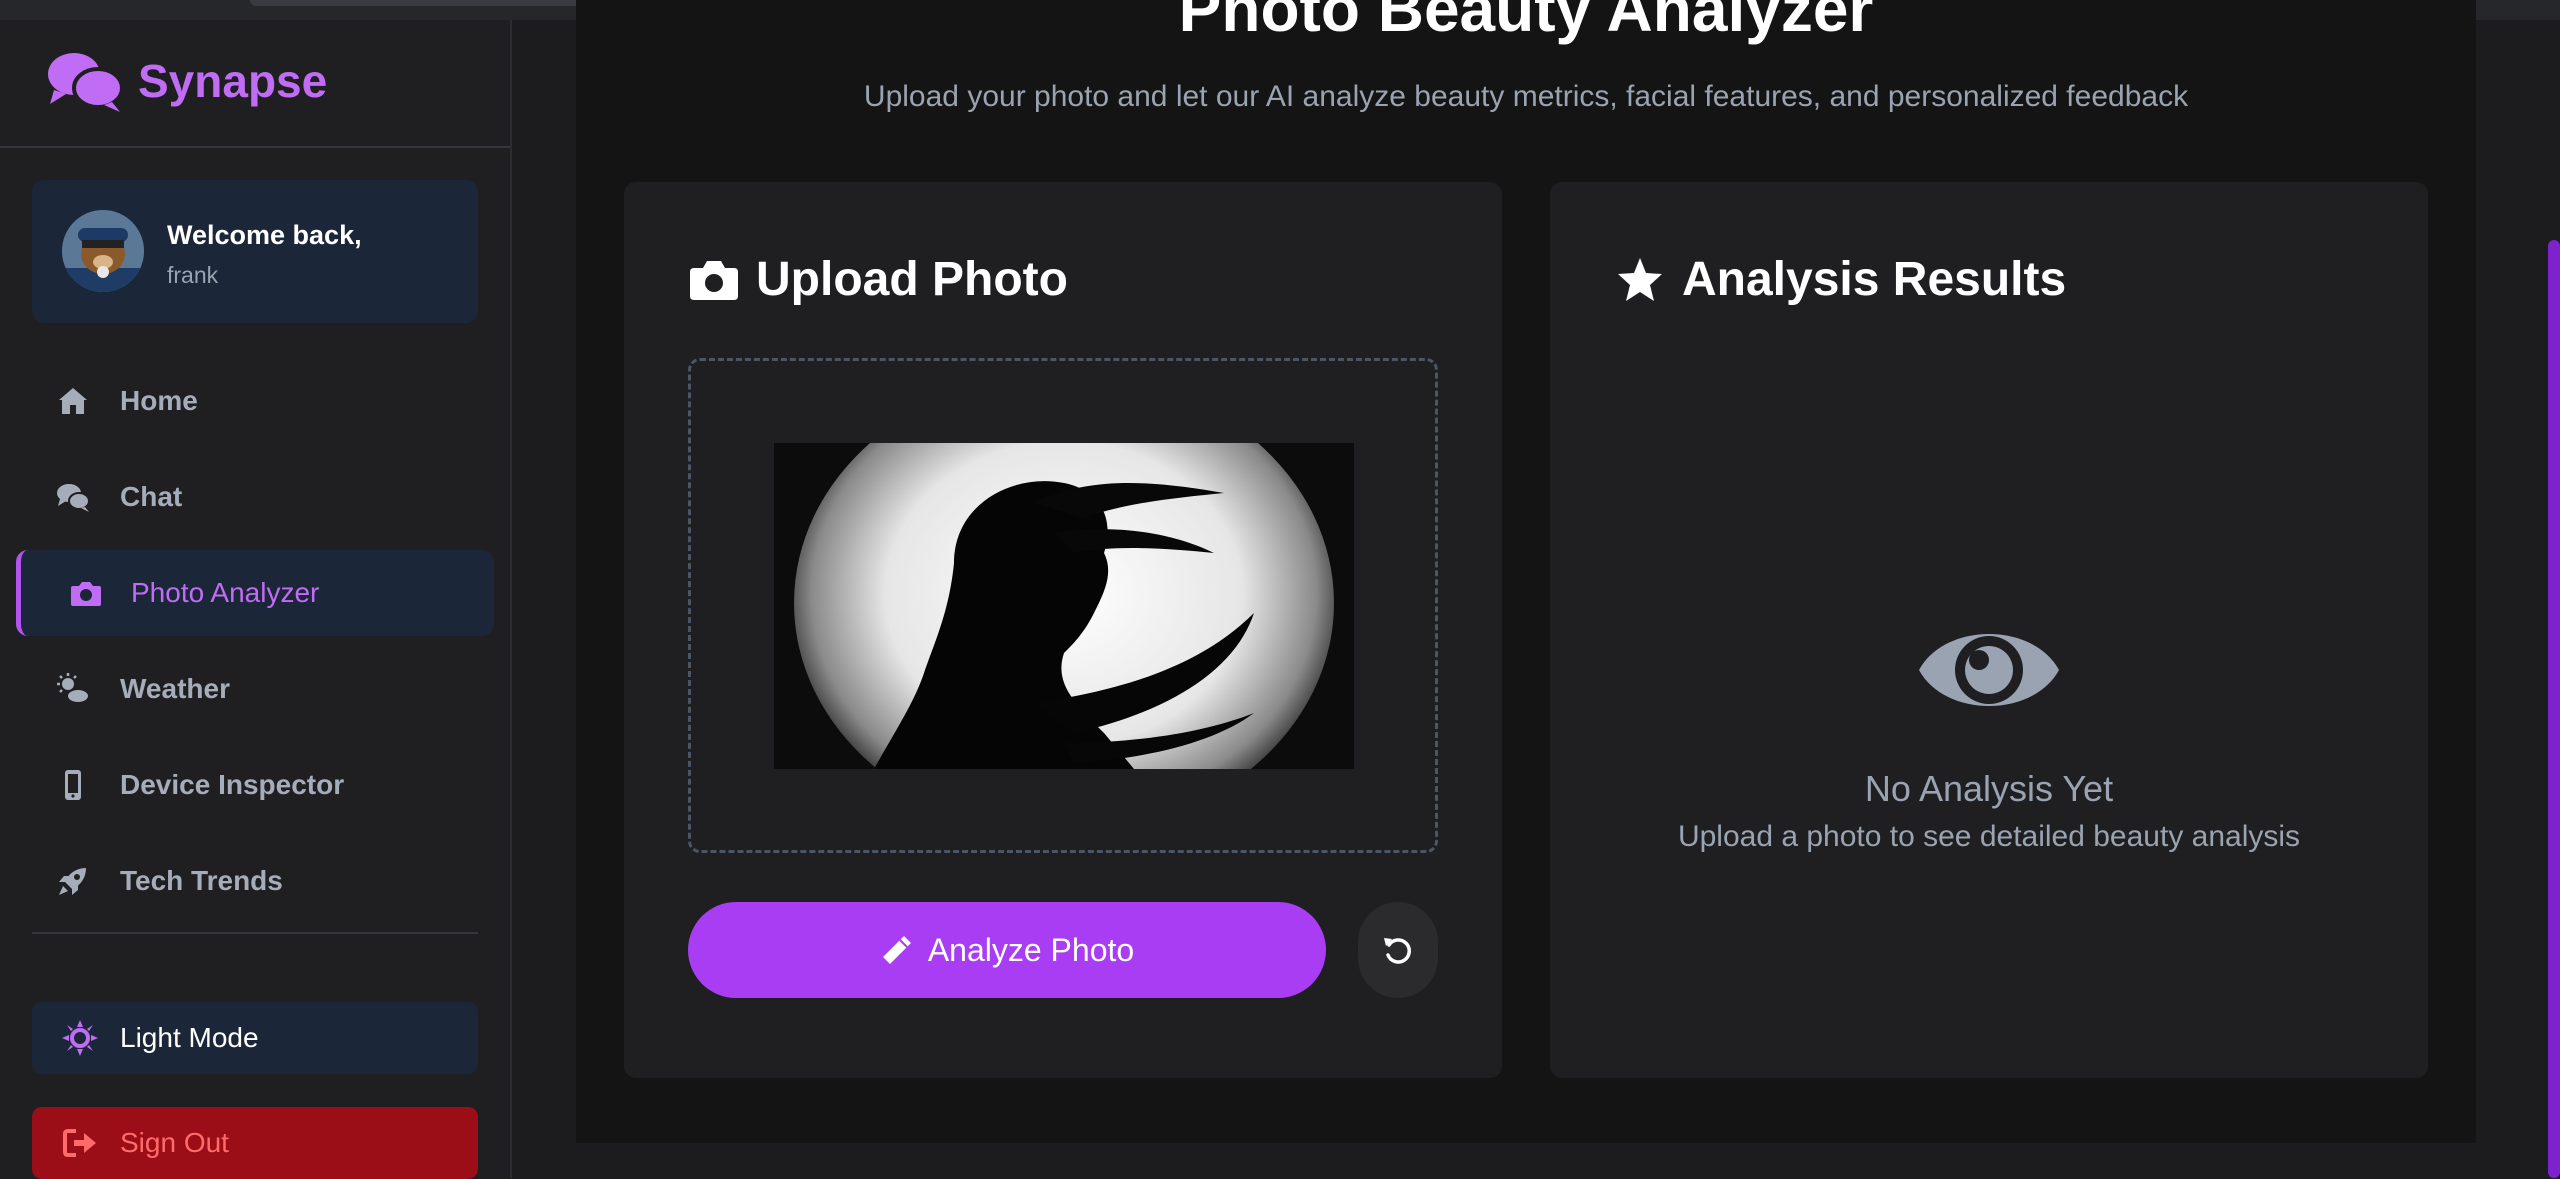 This screenshot has width=2560, height=1179. I want to click on sidebar-item-device-inspector: Device Inspector, so click(255, 785).